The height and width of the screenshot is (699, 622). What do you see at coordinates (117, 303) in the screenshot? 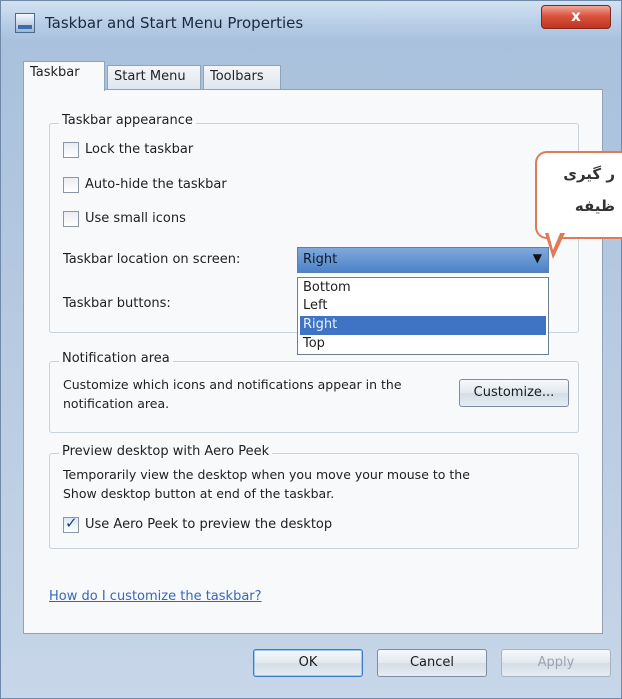
I see `taskbar-buttons-label: Taskbar buttons:` at bounding box center [117, 303].